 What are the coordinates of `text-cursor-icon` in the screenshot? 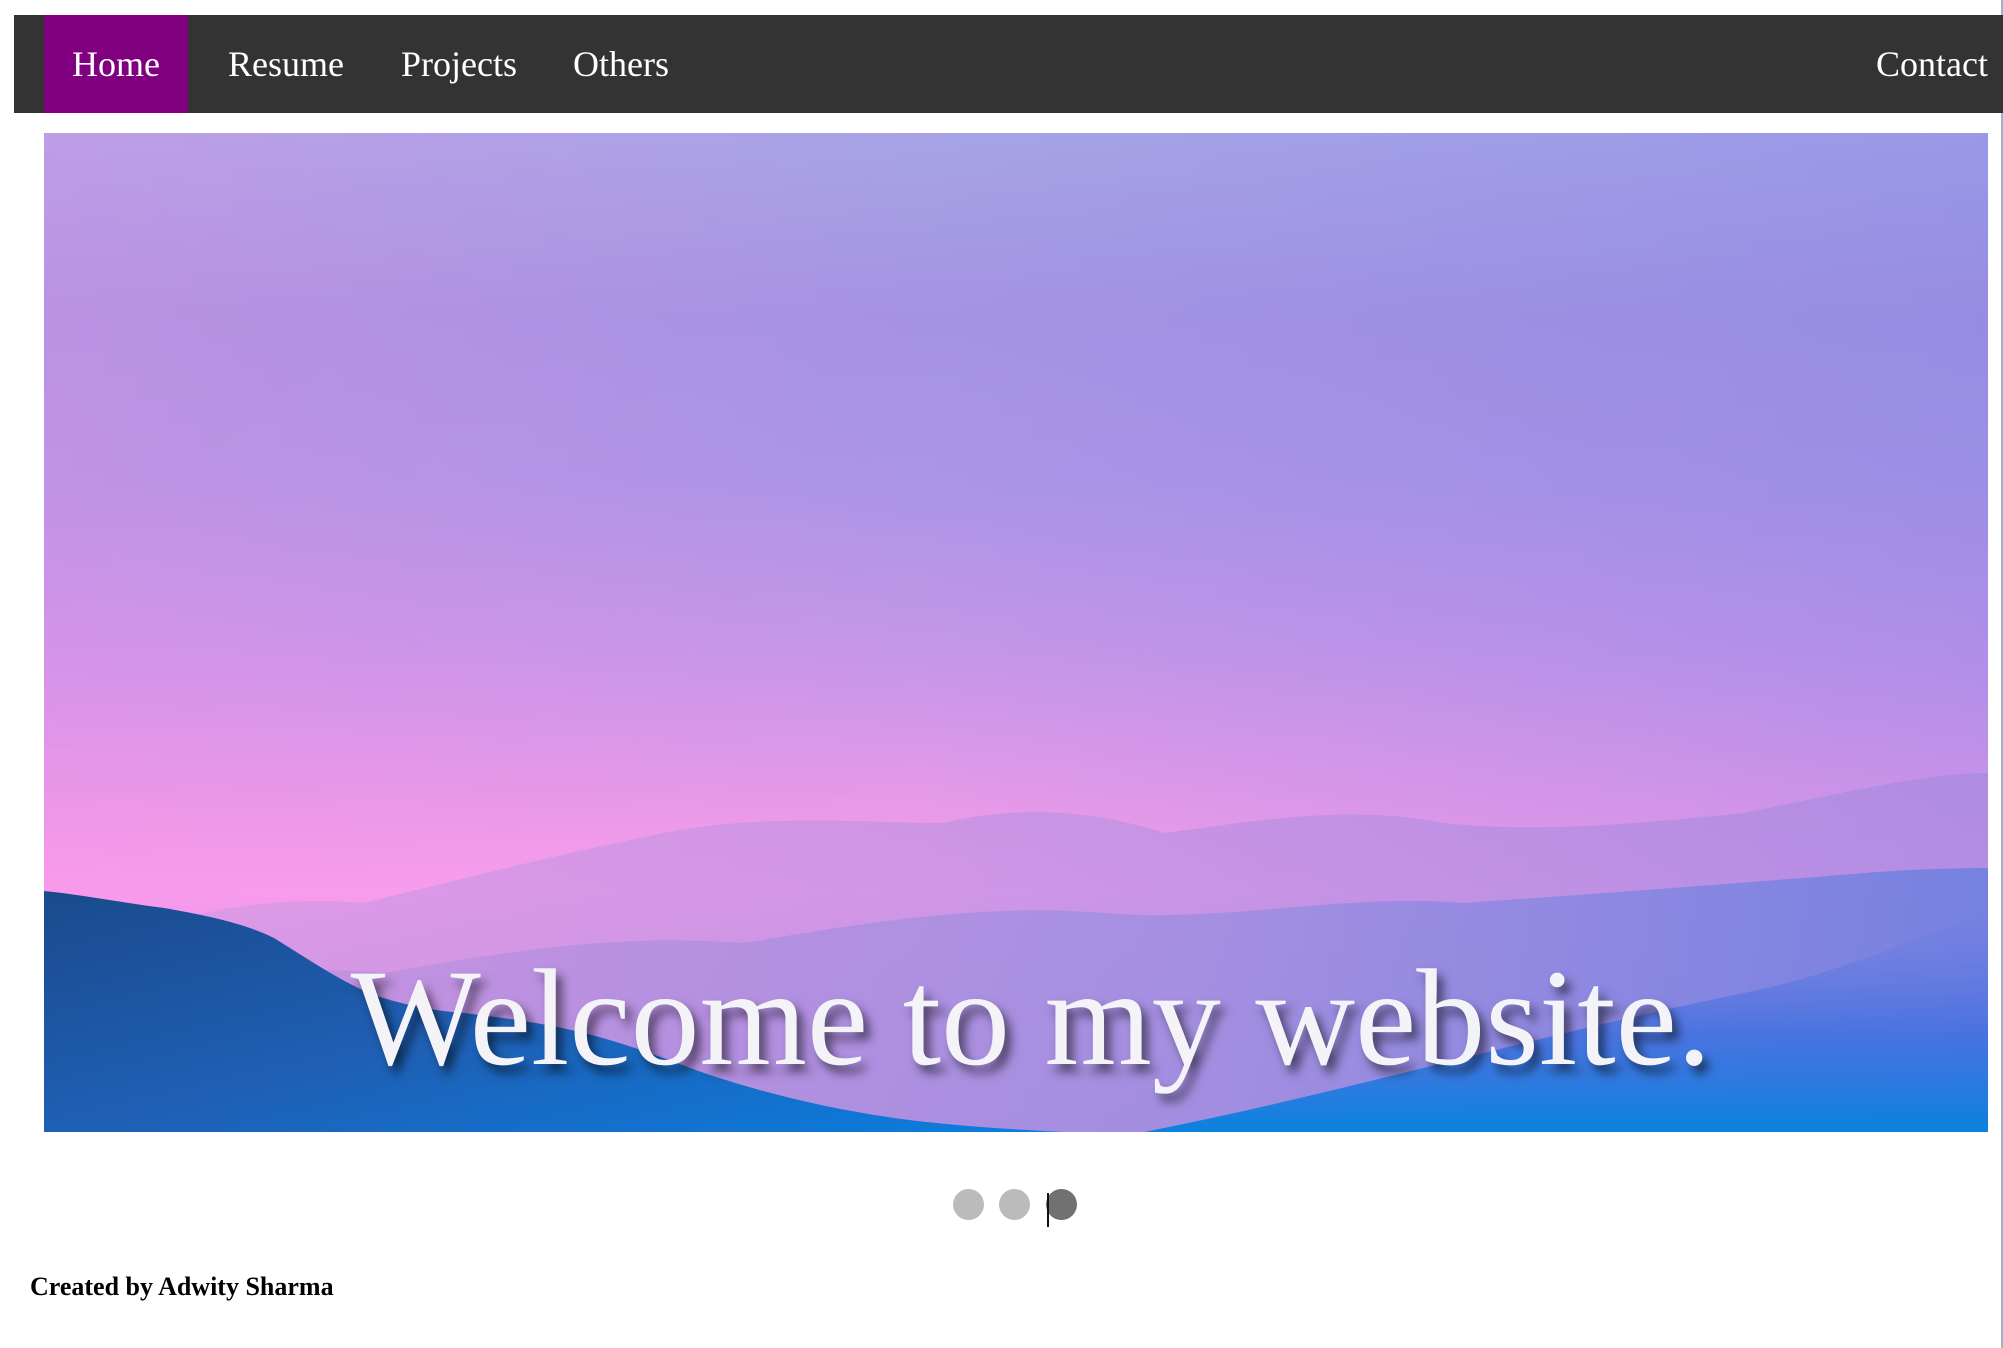 It's located at (1048, 1210).